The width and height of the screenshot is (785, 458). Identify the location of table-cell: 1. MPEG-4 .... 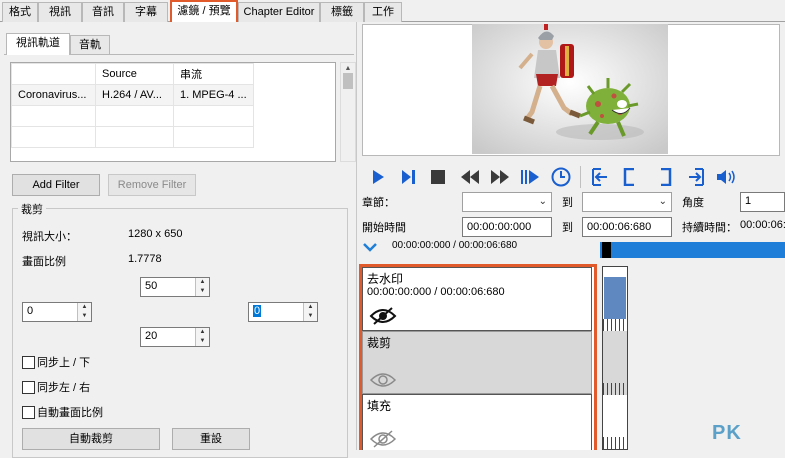
(213, 95).